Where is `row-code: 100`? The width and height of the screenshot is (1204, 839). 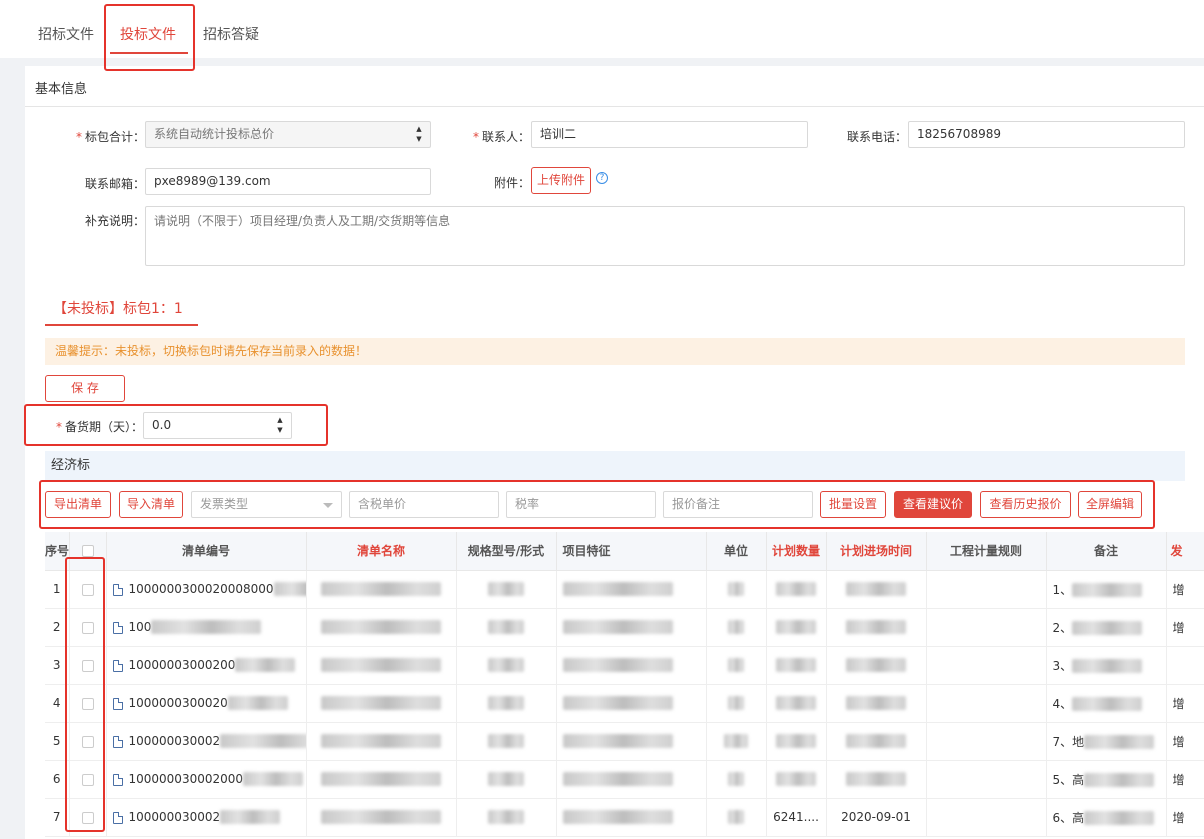 row-code: 100 is located at coordinates (206, 627).